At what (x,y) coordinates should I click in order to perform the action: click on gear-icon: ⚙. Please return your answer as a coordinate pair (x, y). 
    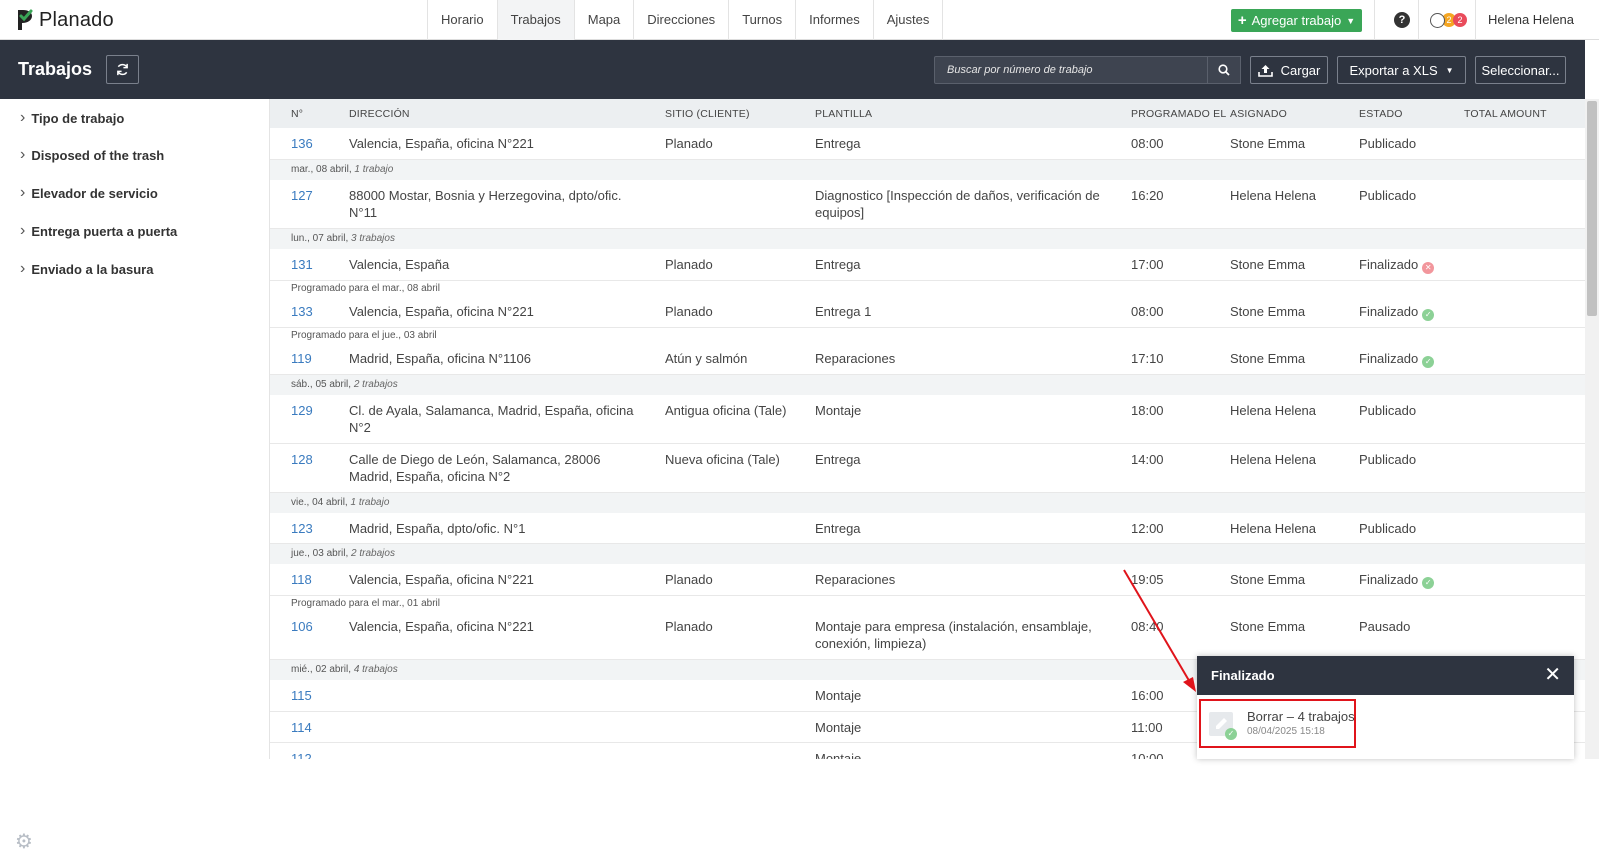
    Looking at the image, I should click on (24, 841).